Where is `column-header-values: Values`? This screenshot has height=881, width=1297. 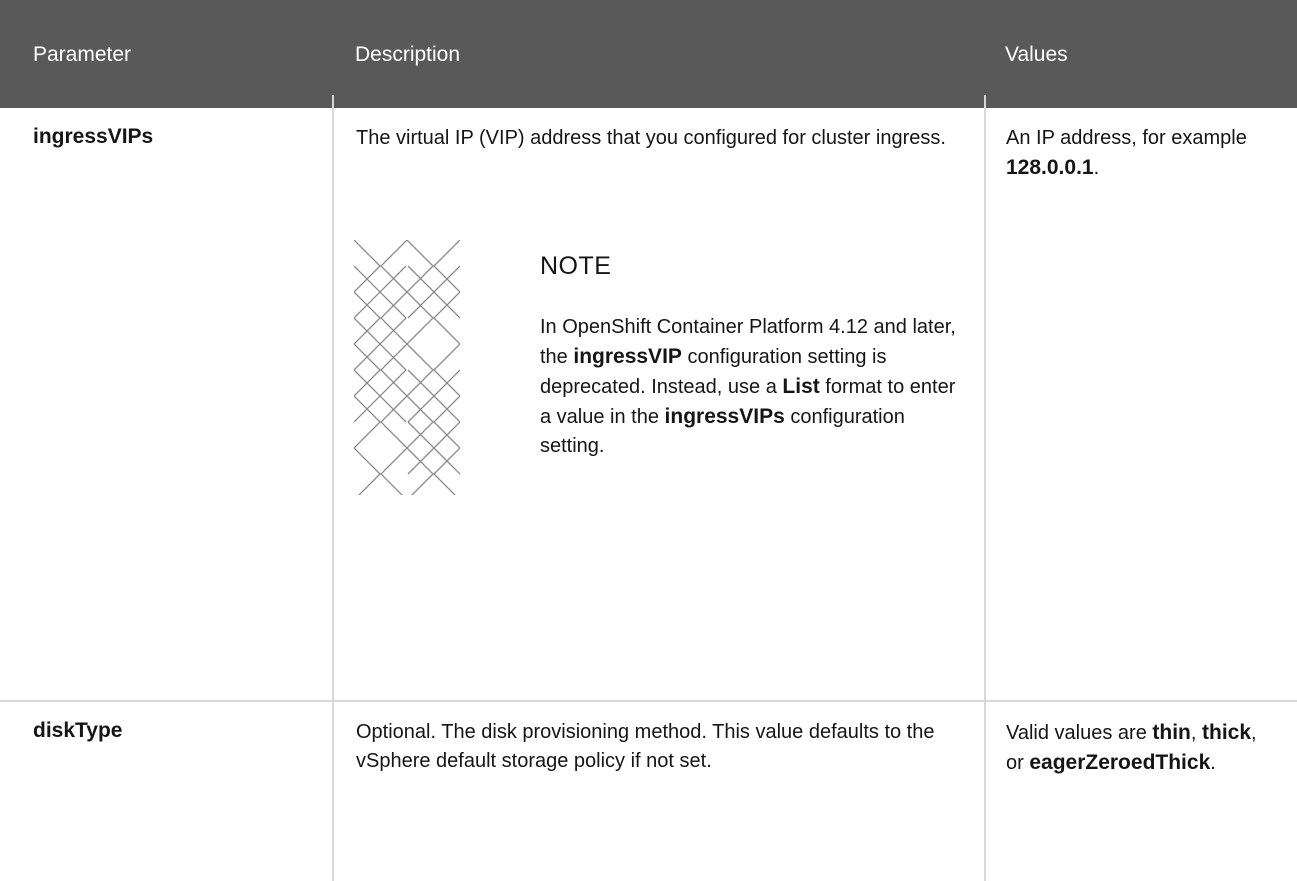
column-header-values: Values is located at coordinates (1036, 54).